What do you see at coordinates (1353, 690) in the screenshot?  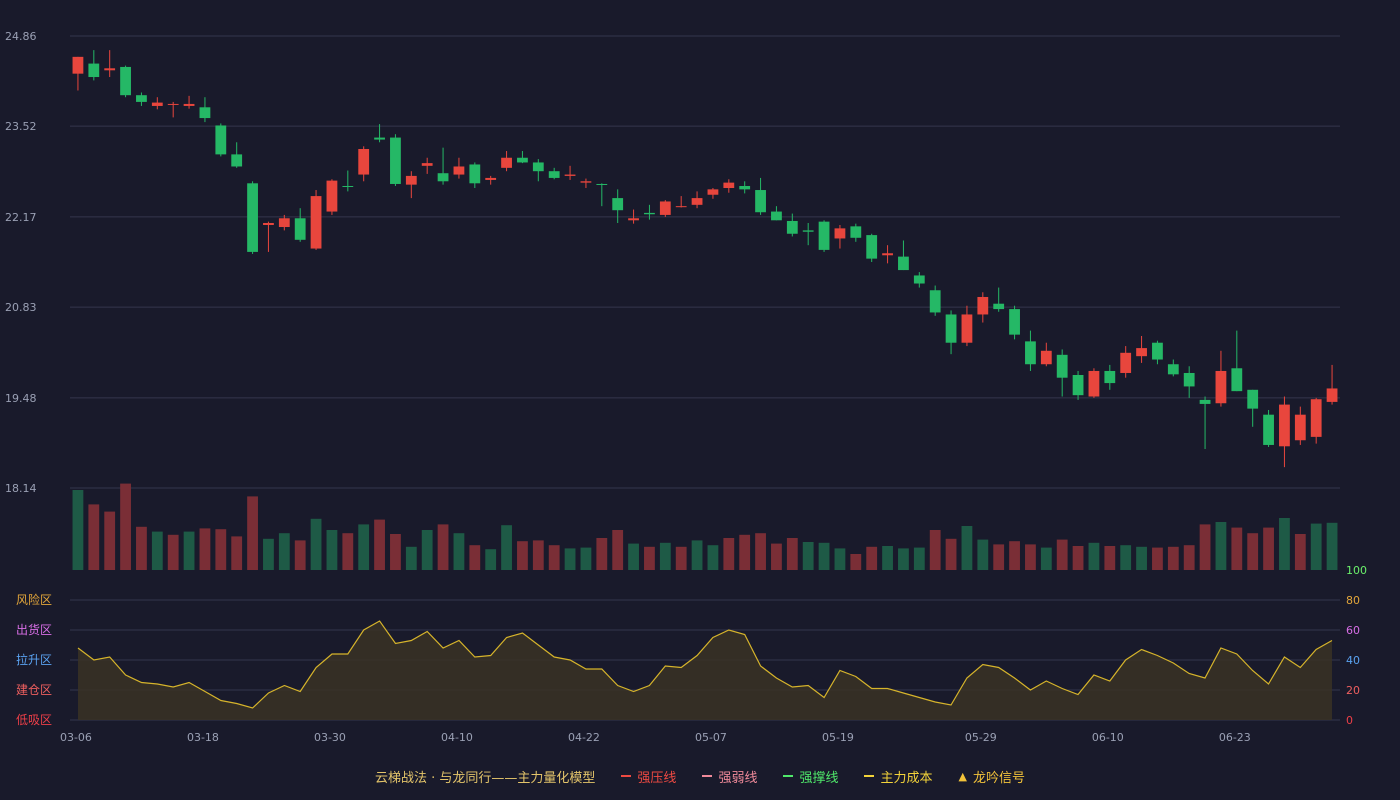 I see `osc-tick-label: 20` at bounding box center [1353, 690].